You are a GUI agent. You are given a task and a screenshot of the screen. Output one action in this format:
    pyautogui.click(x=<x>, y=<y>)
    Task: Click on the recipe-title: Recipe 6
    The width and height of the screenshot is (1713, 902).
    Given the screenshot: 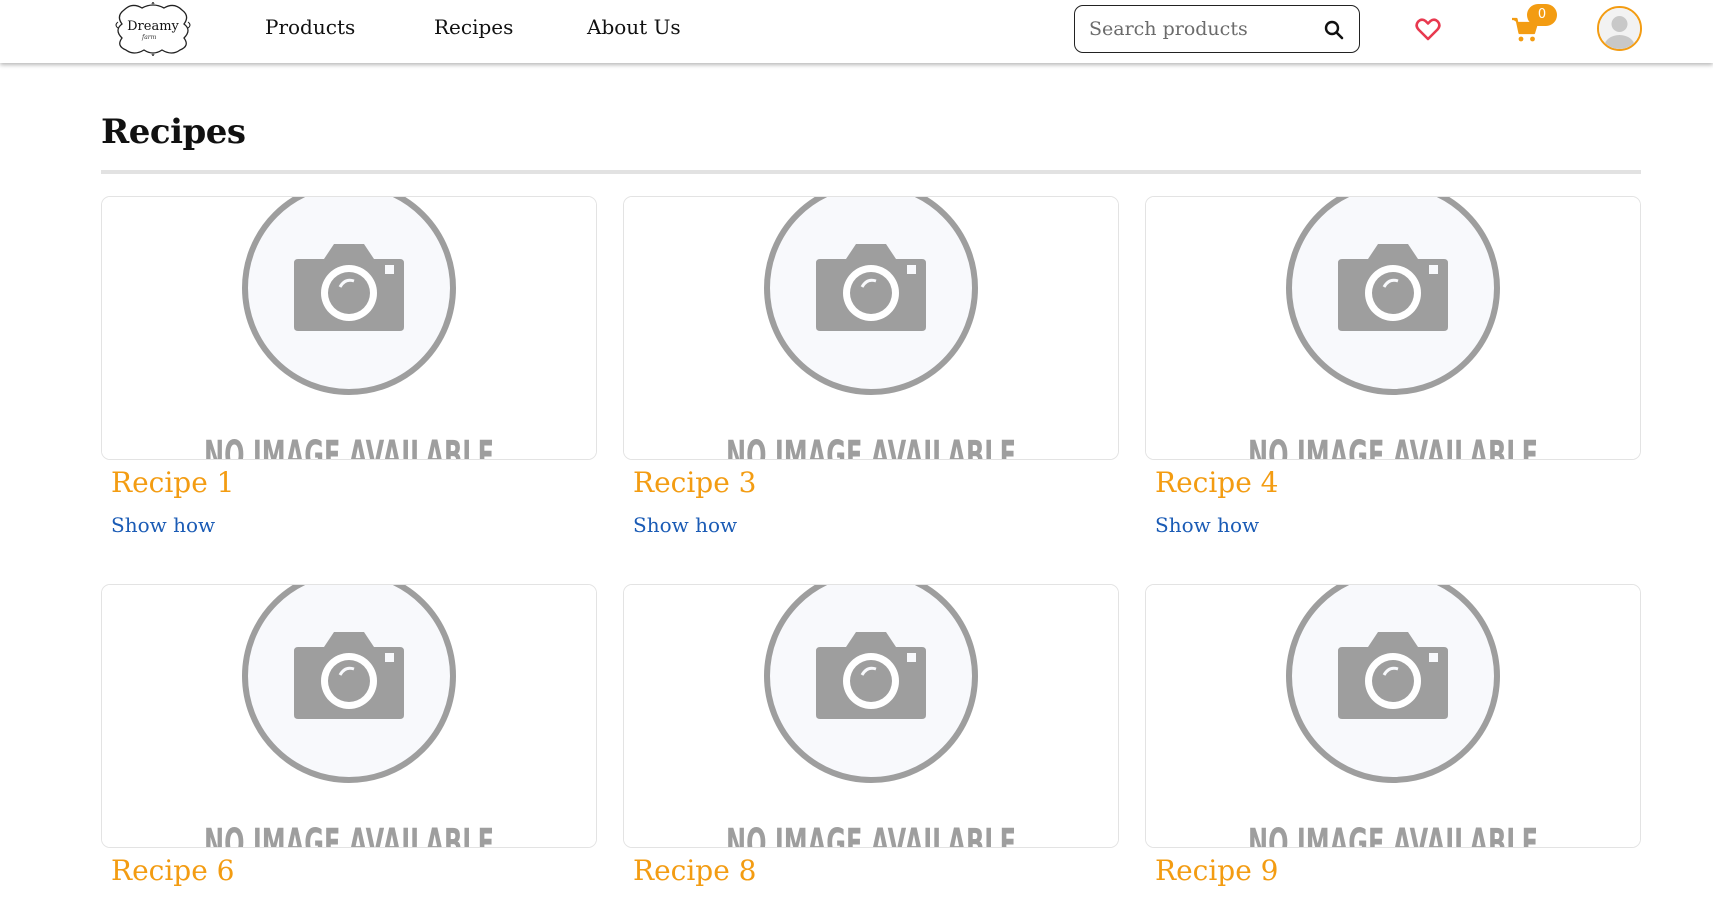 What is the action you would take?
    pyautogui.click(x=173, y=870)
    